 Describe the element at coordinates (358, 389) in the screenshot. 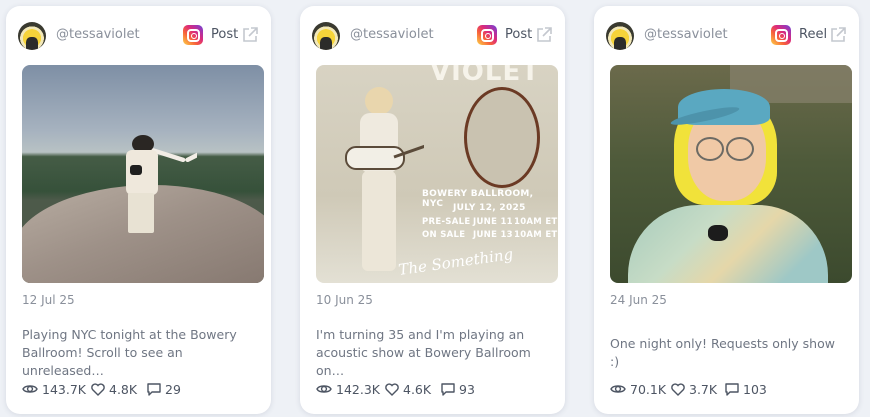

I see `views-count: 142.3K` at that location.